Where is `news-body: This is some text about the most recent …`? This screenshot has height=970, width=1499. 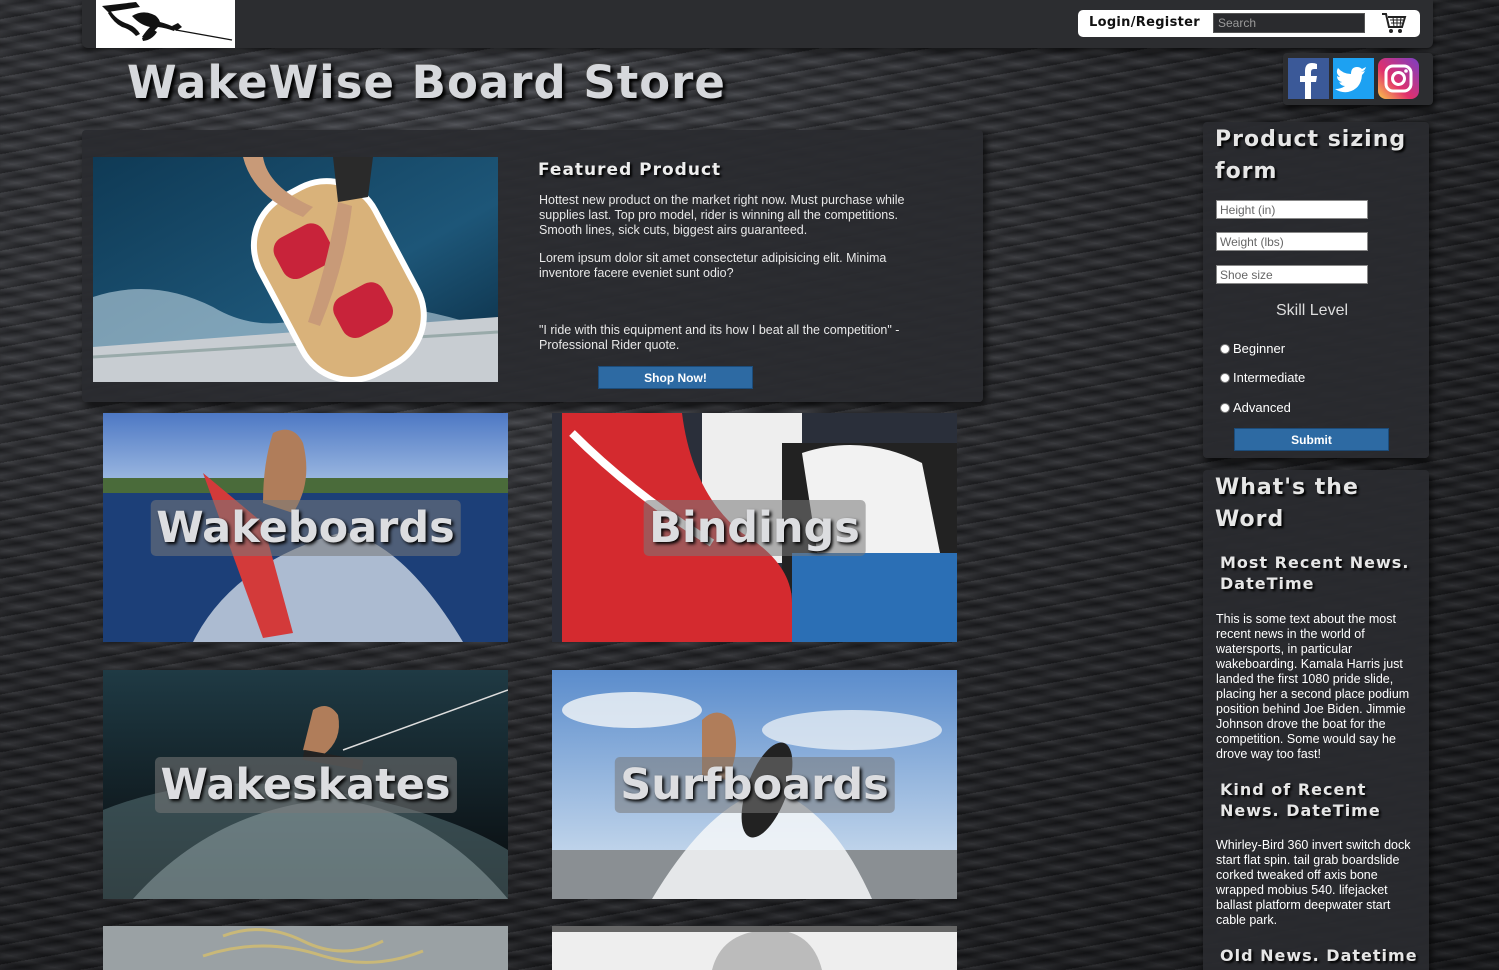
news-body: This is some text about the most recent … is located at coordinates (1313, 686).